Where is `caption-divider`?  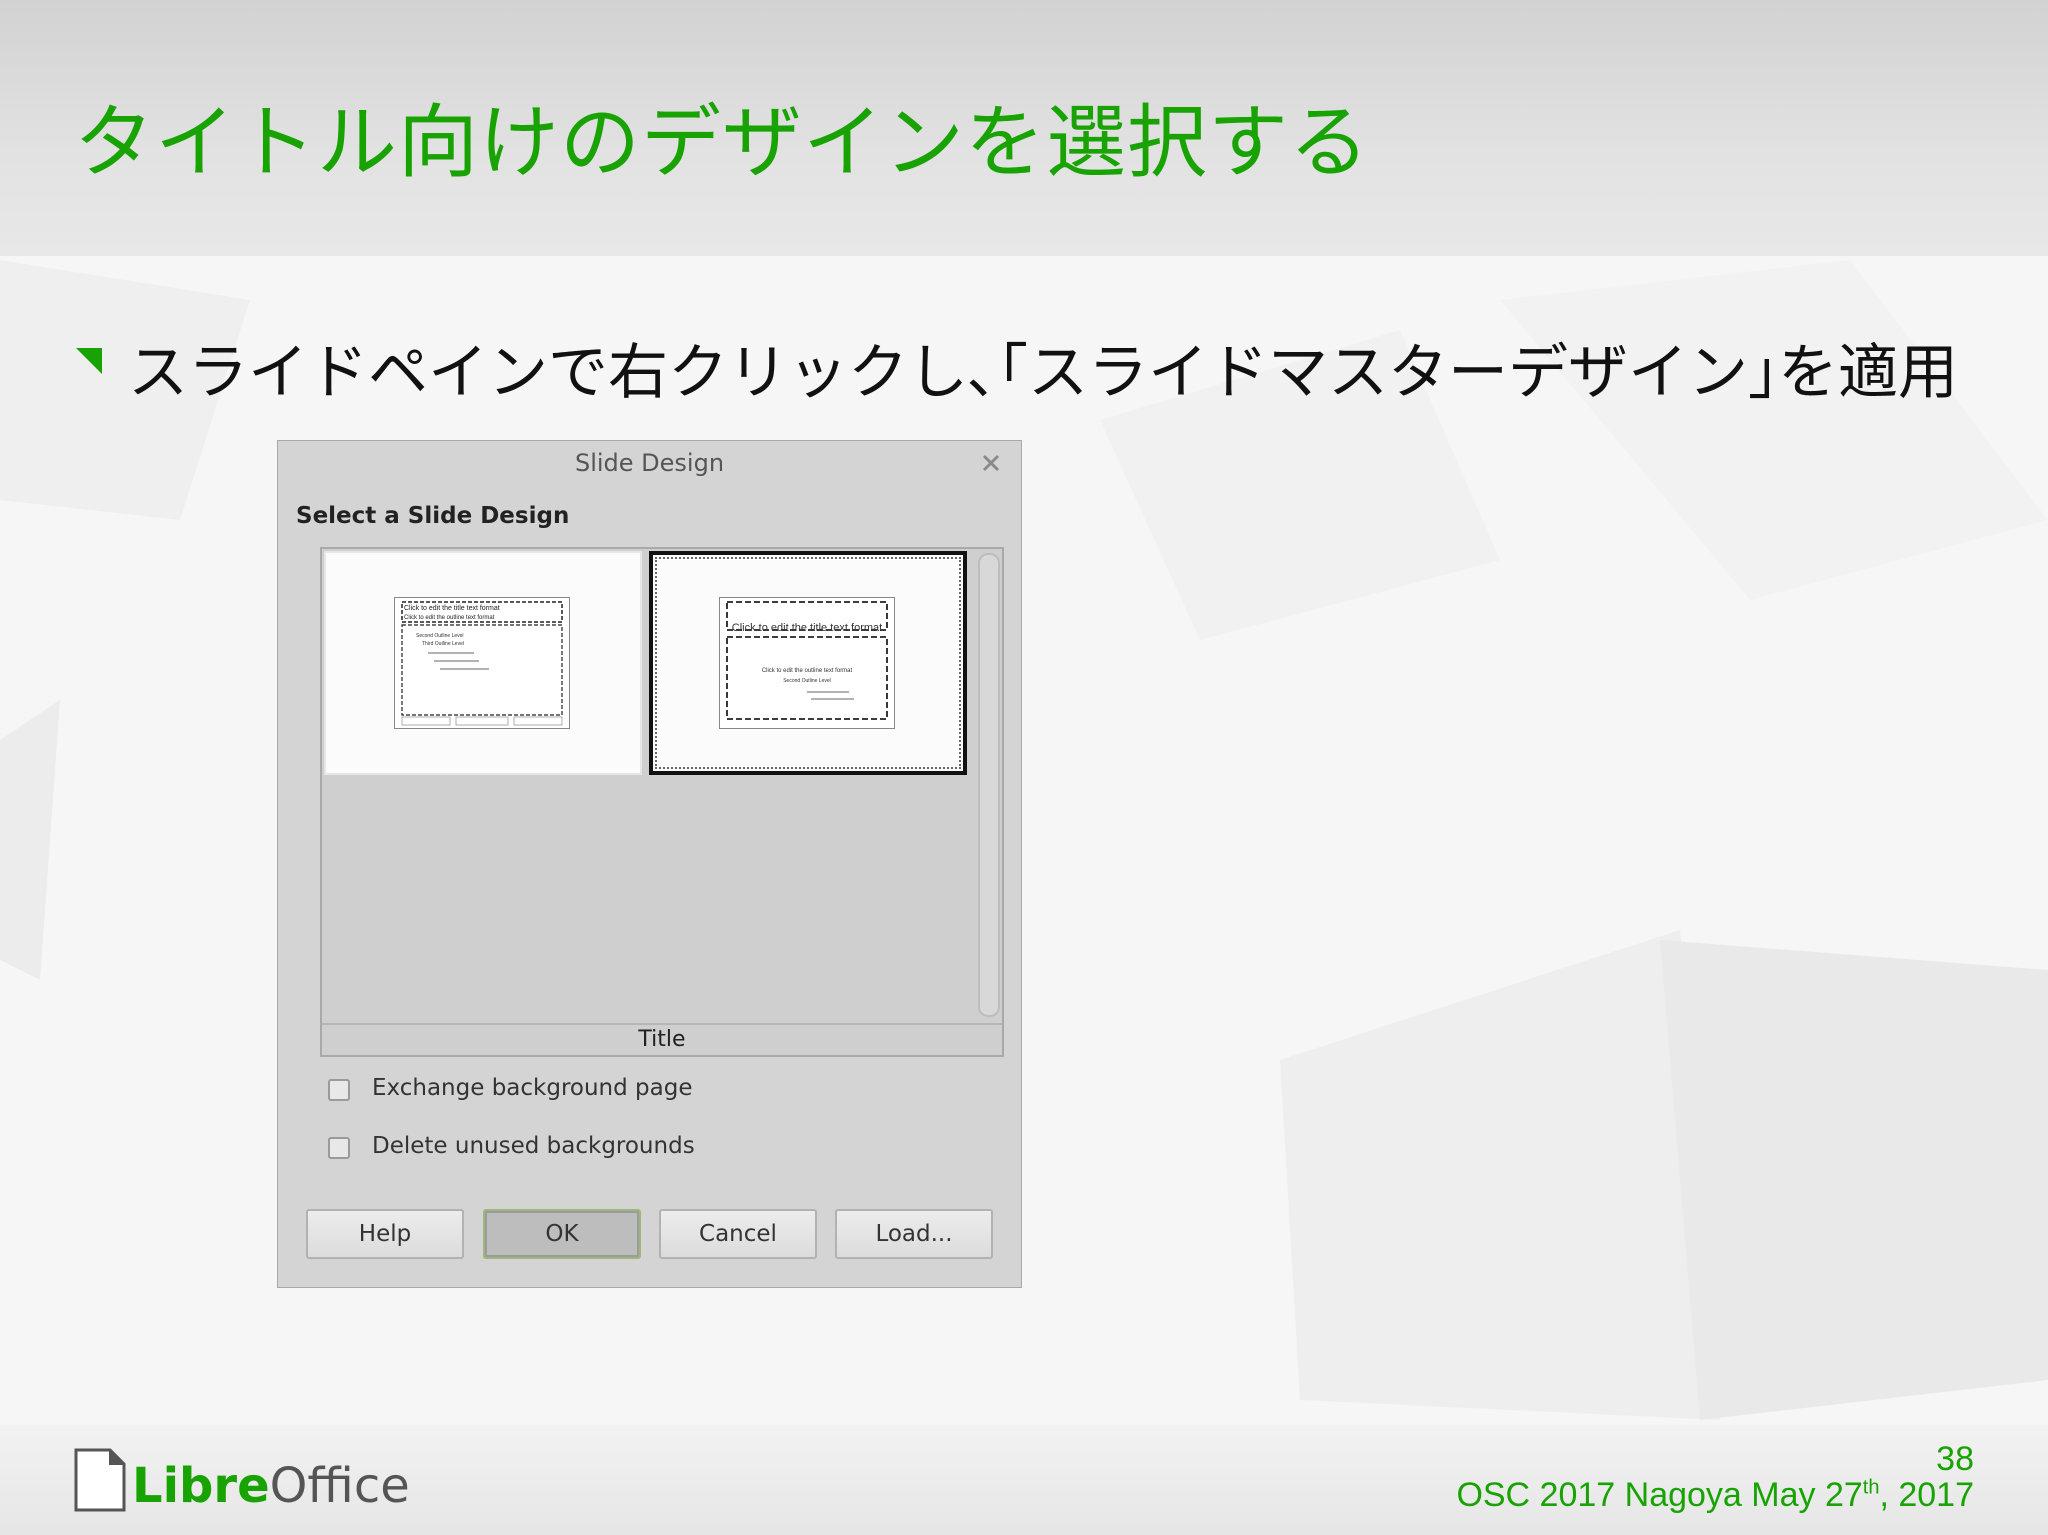
caption-divider is located at coordinates (662, 1024).